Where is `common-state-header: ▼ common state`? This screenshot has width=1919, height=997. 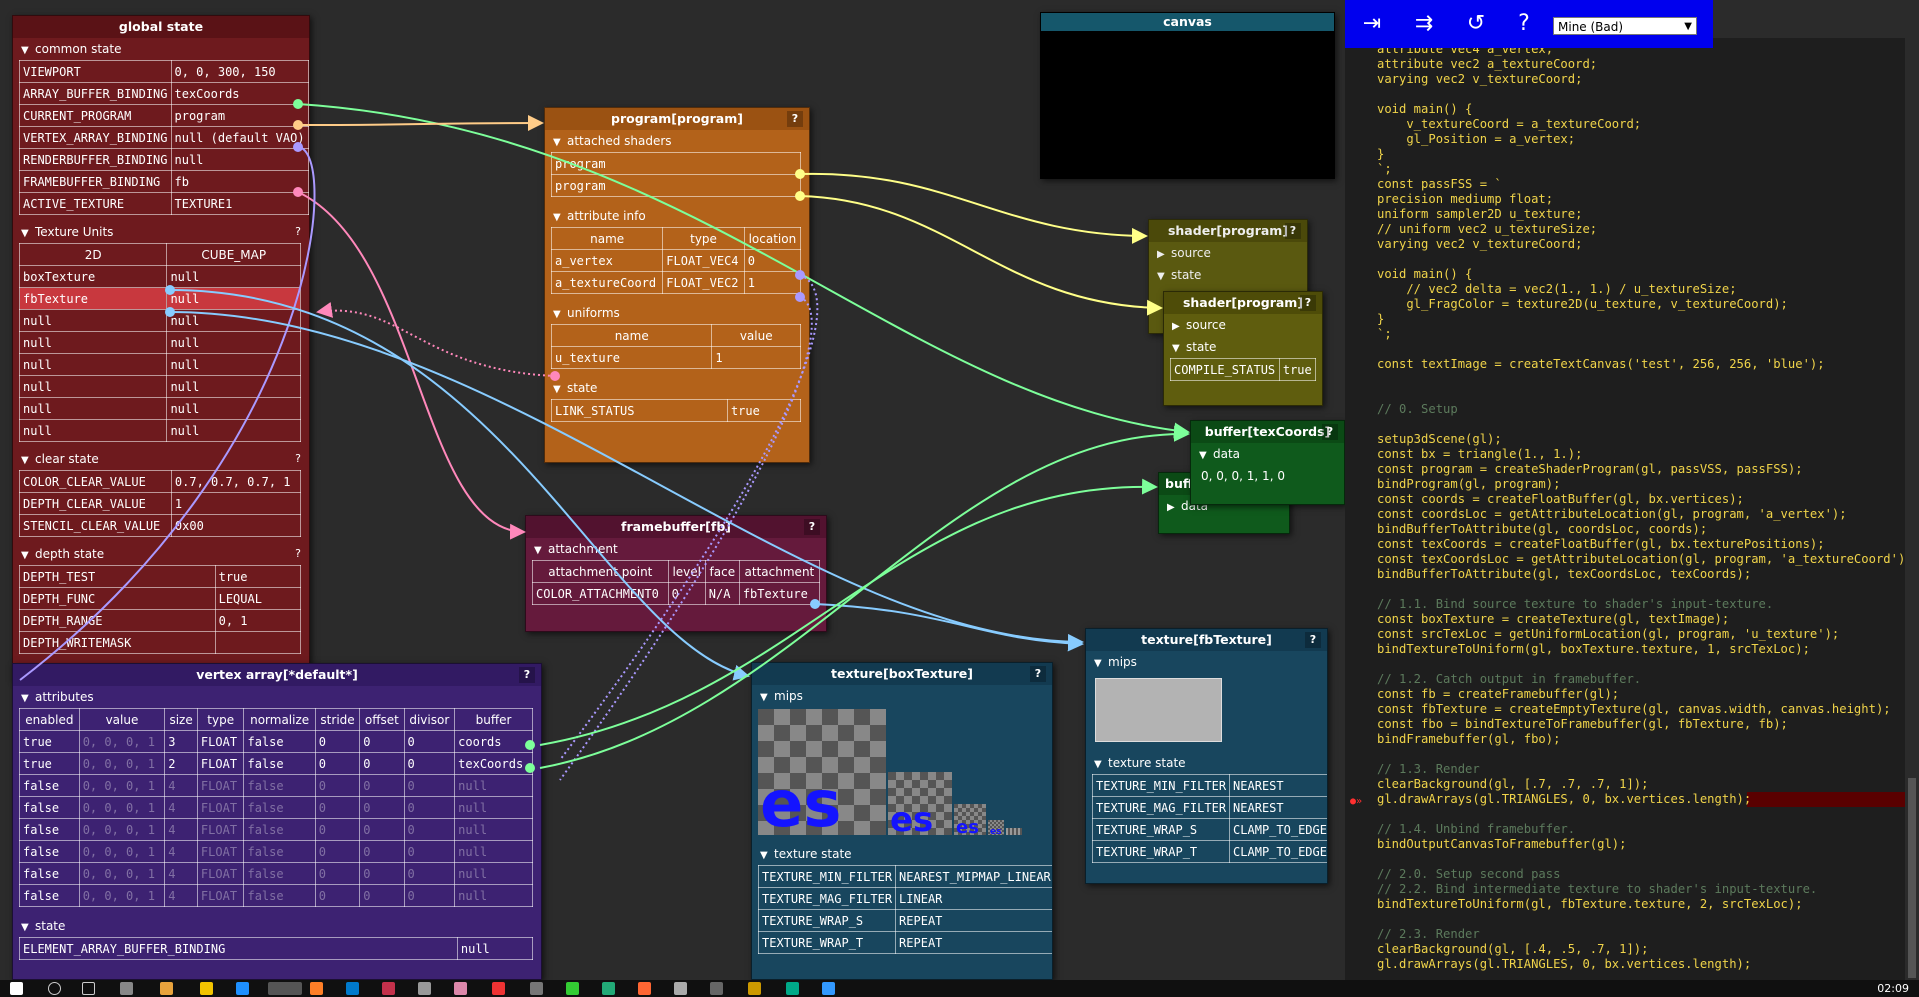
common-state-header: ▼ common state is located at coordinates (161, 49).